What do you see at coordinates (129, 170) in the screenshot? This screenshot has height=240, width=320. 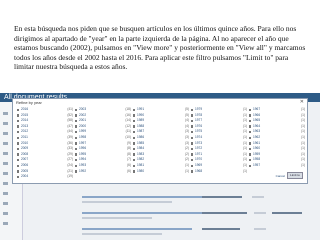 I see `year-count: (6)` at bounding box center [129, 170].